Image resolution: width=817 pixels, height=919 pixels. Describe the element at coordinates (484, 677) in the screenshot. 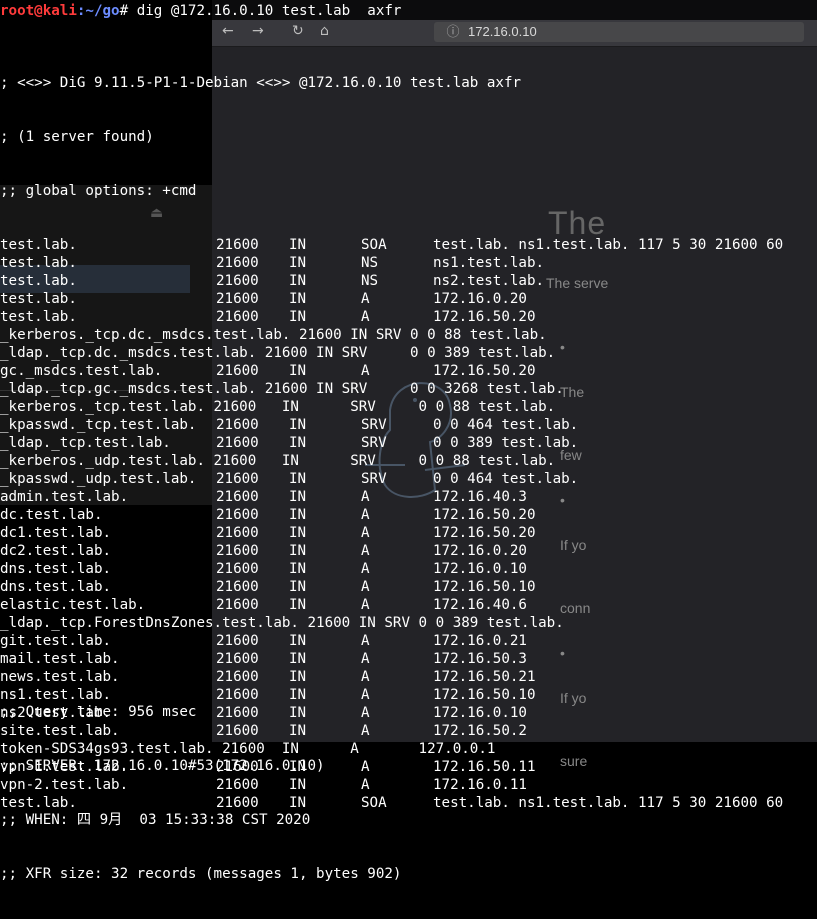

I see `record-data: 172.16.50.21` at that location.